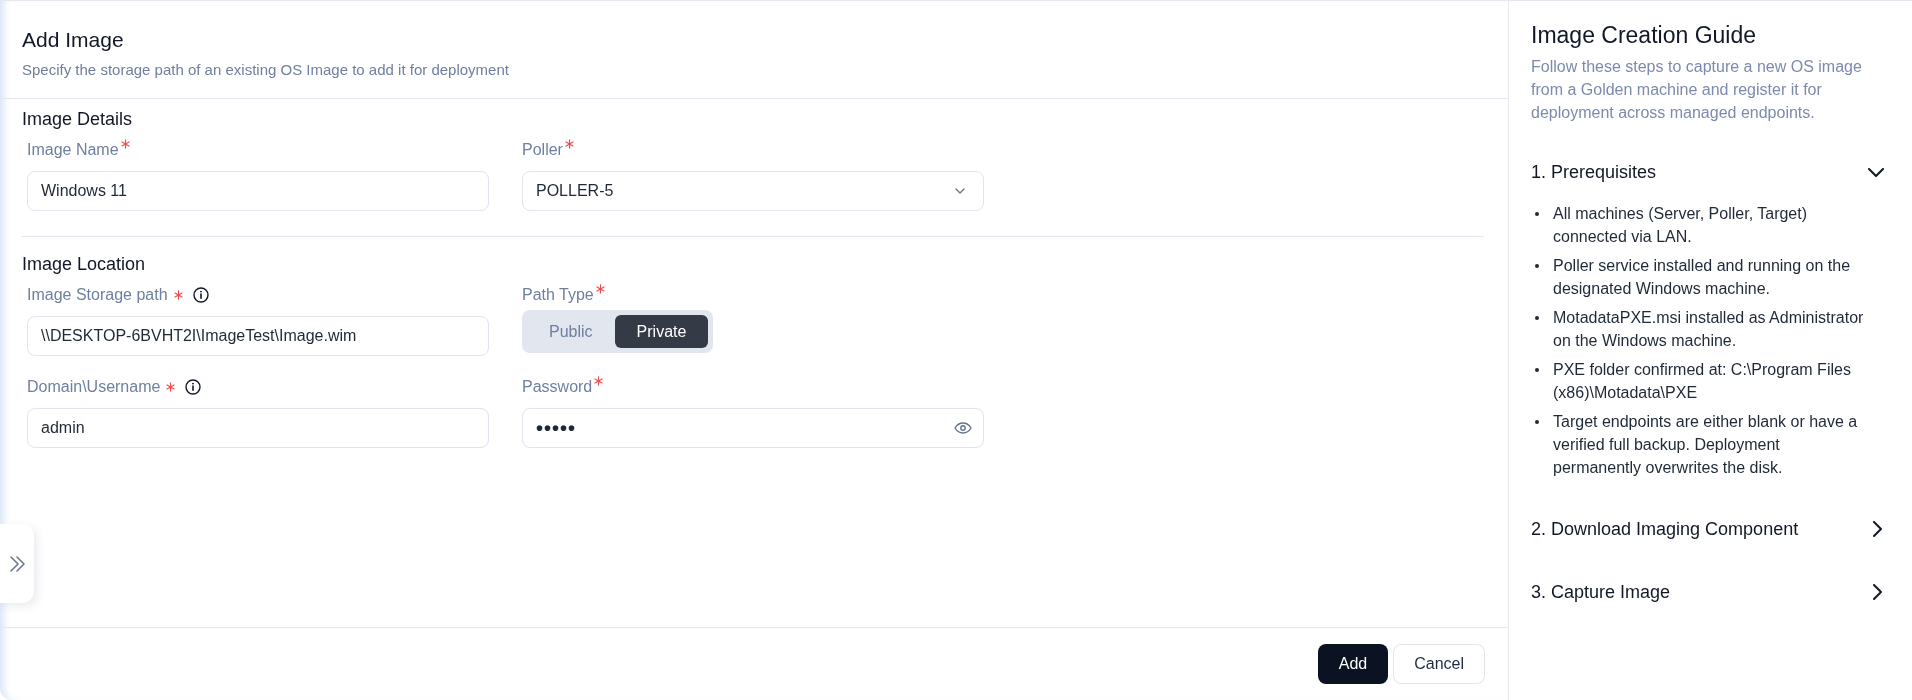 The height and width of the screenshot is (700, 1912). What do you see at coordinates (557, 387) in the screenshot?
I see `field-label: Password` at bounding box center [557, 387].